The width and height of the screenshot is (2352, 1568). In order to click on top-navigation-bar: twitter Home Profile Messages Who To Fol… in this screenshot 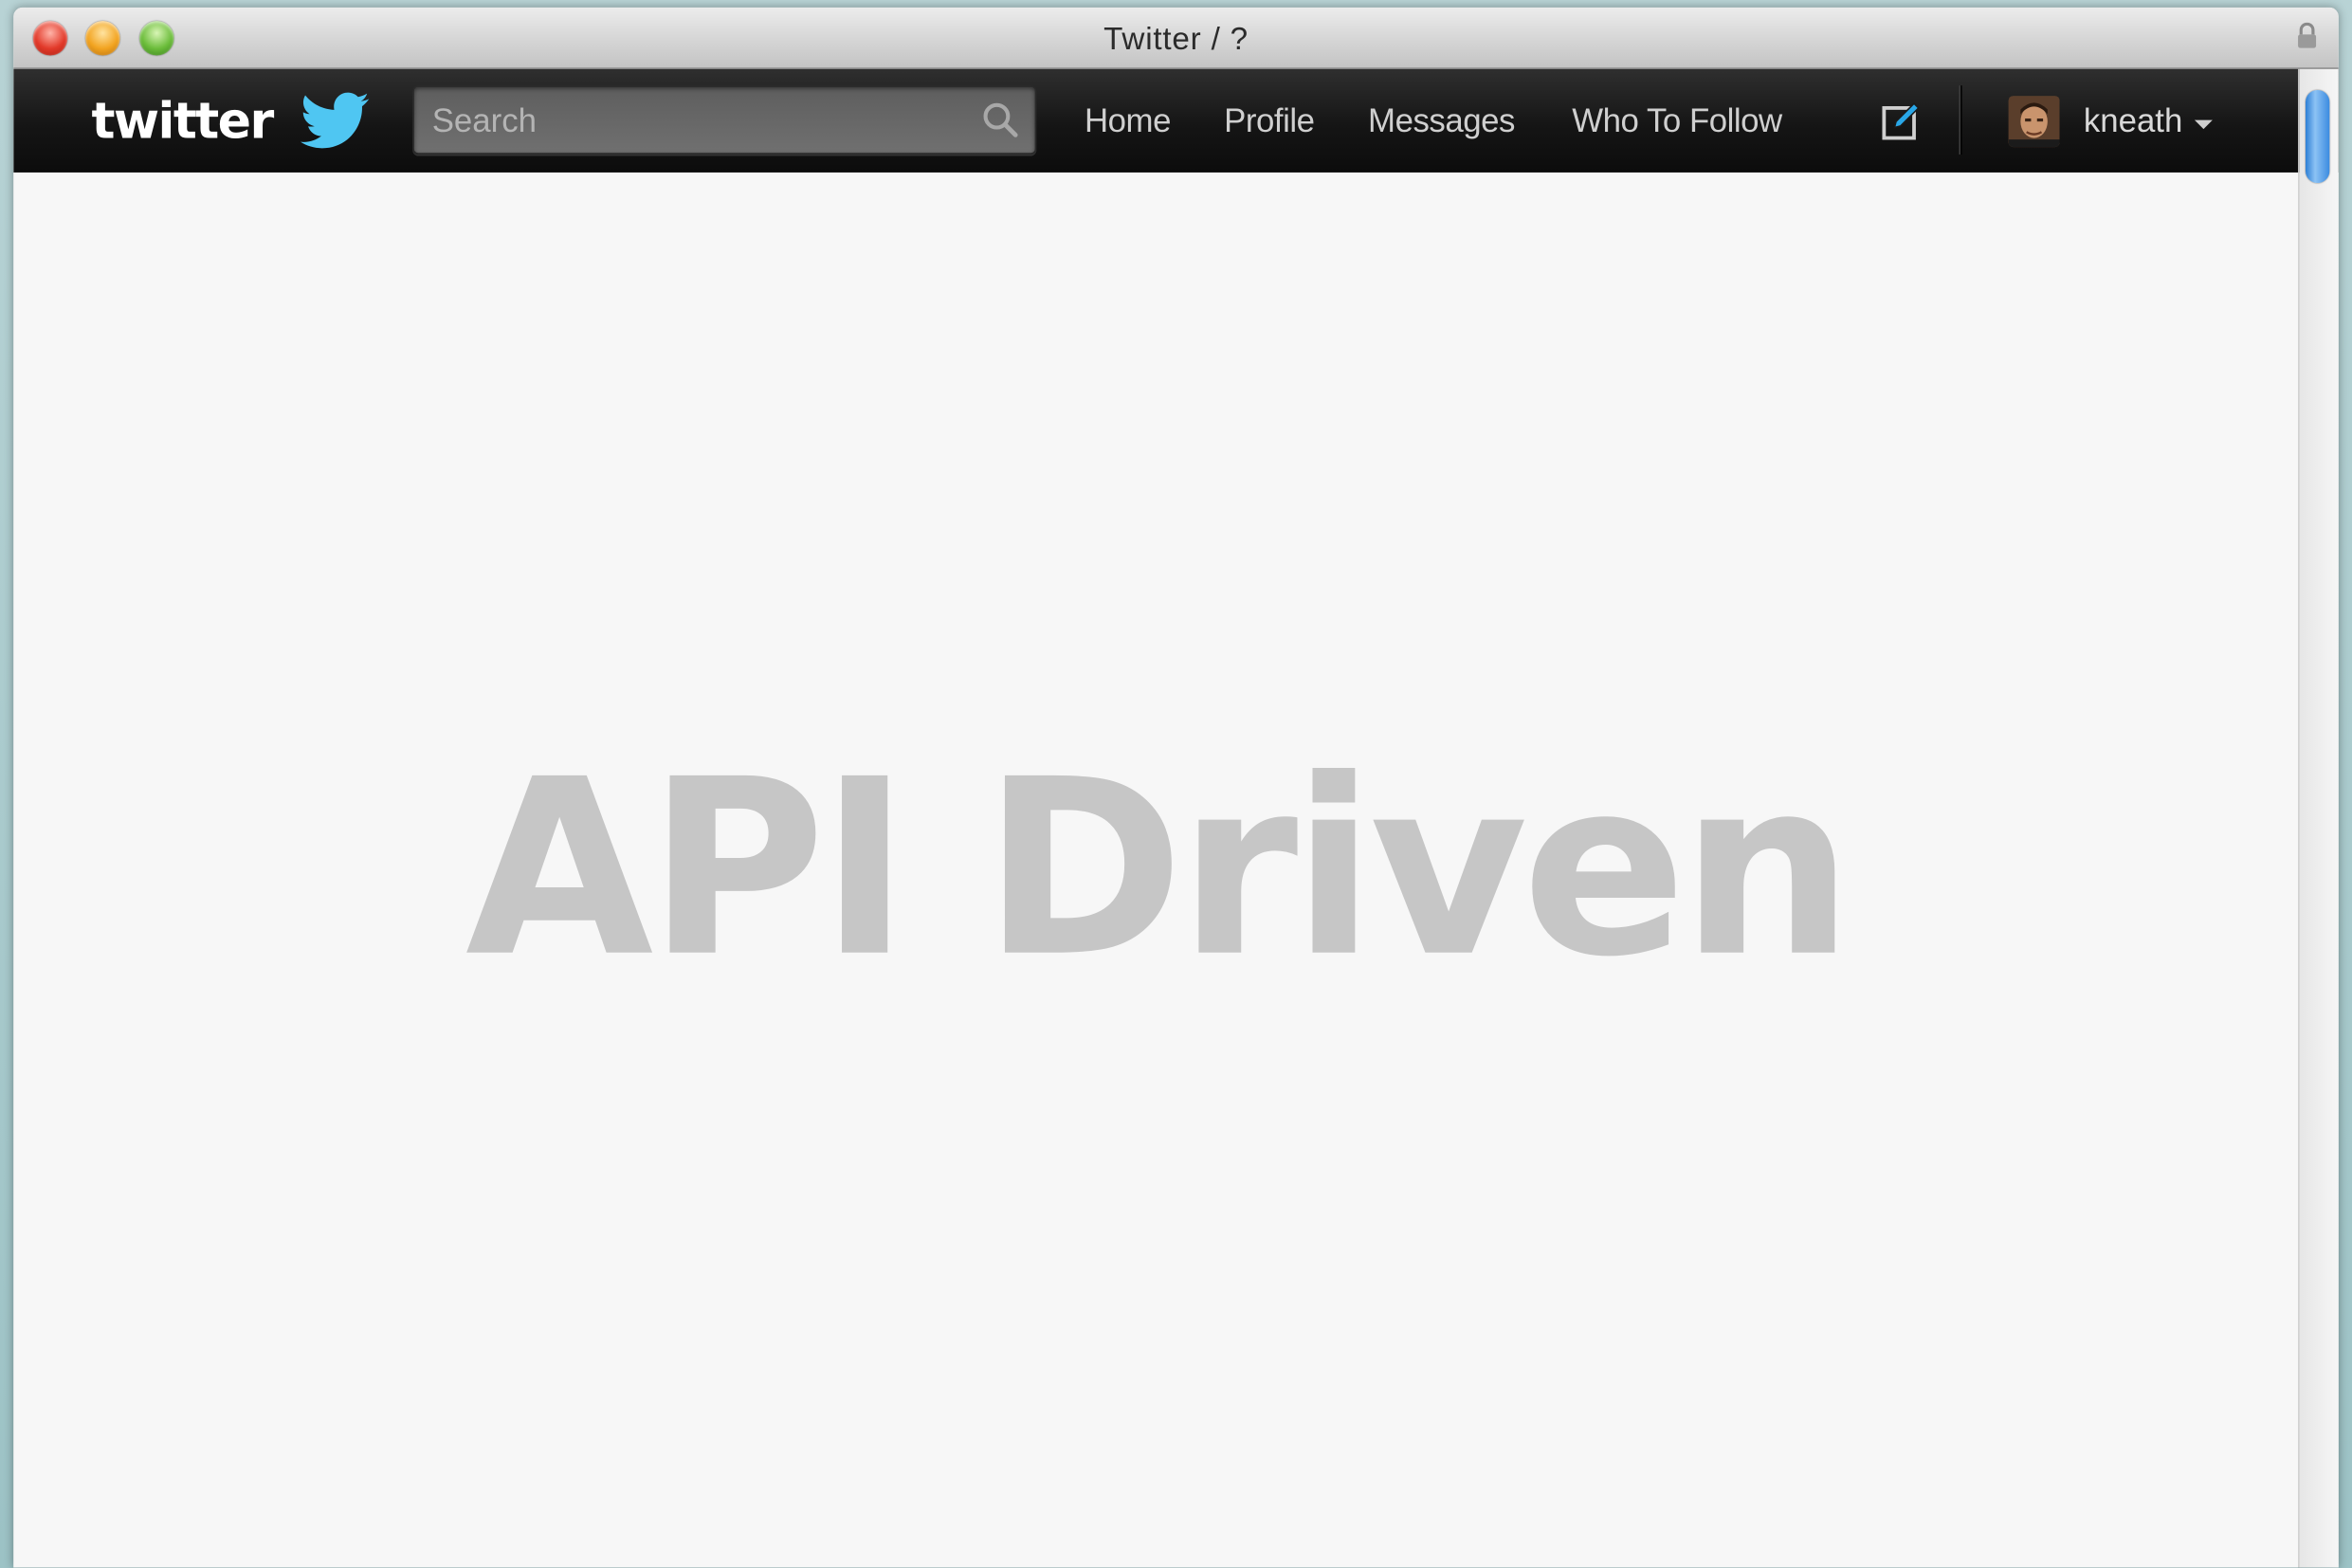, I will do `click(1176, 120)`.